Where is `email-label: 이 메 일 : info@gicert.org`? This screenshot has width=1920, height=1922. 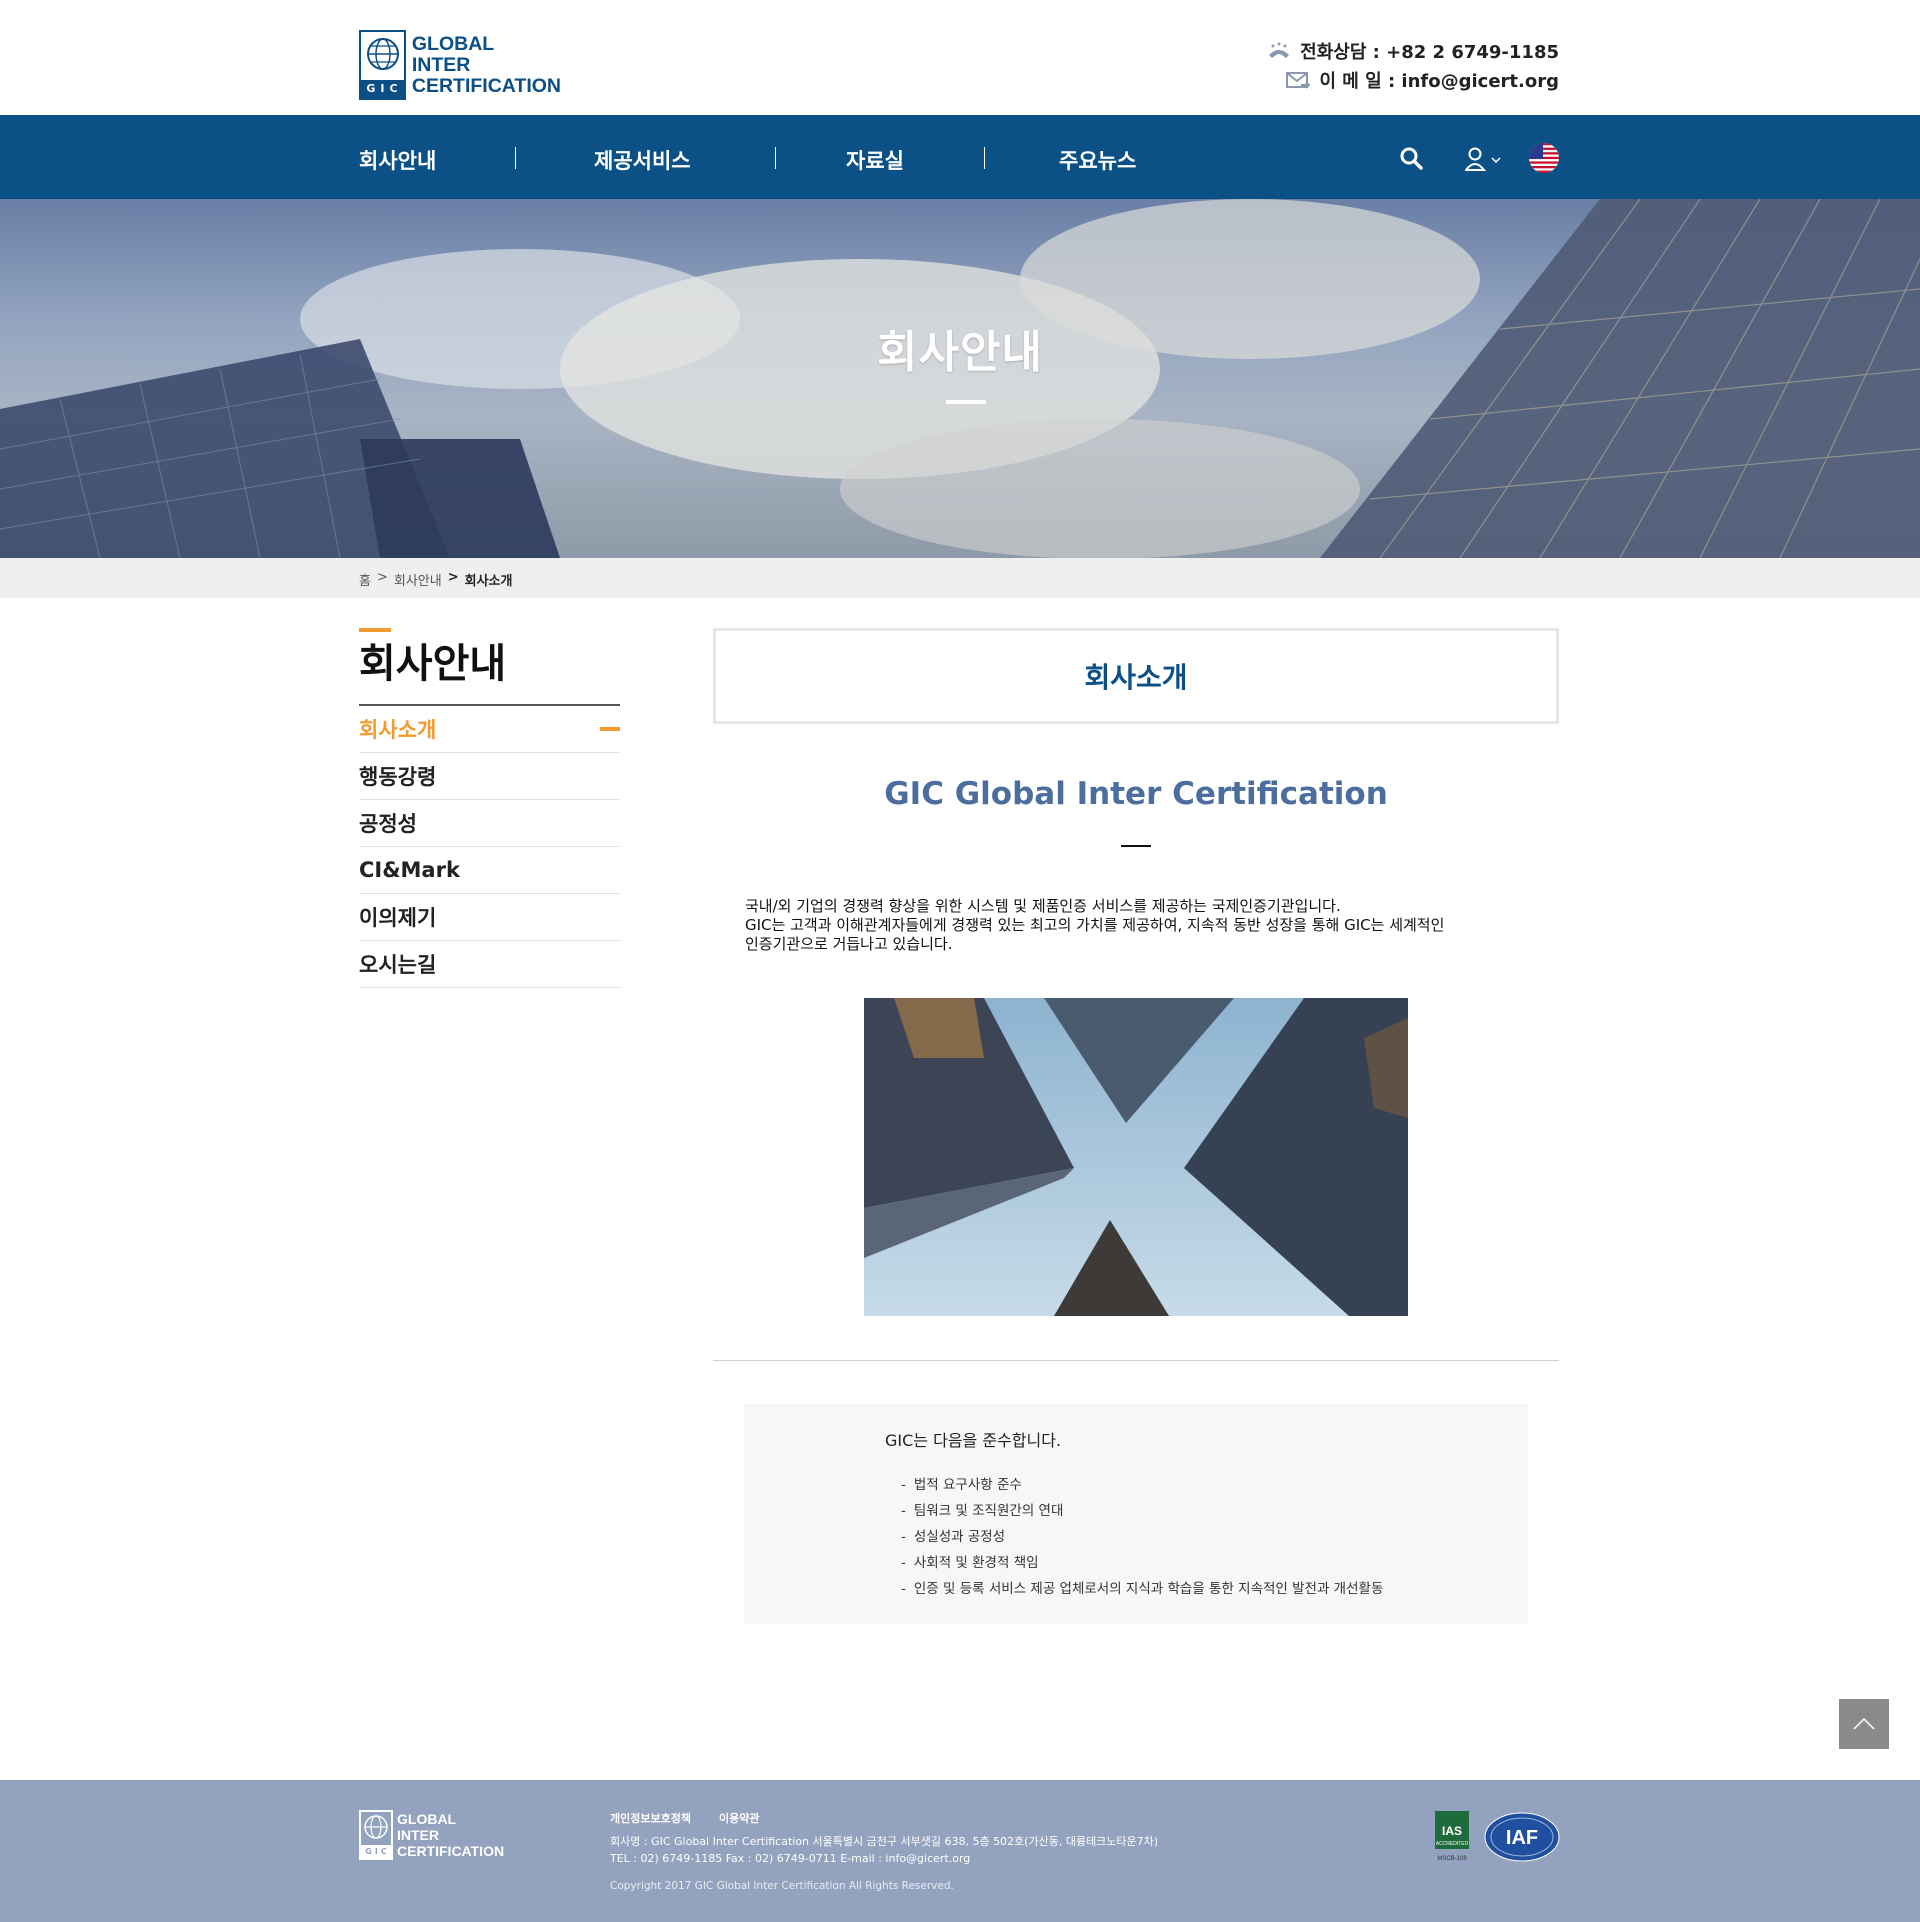
email-label: 이 메 일 : info@gicert.org is located at coordinates (1439, 80).